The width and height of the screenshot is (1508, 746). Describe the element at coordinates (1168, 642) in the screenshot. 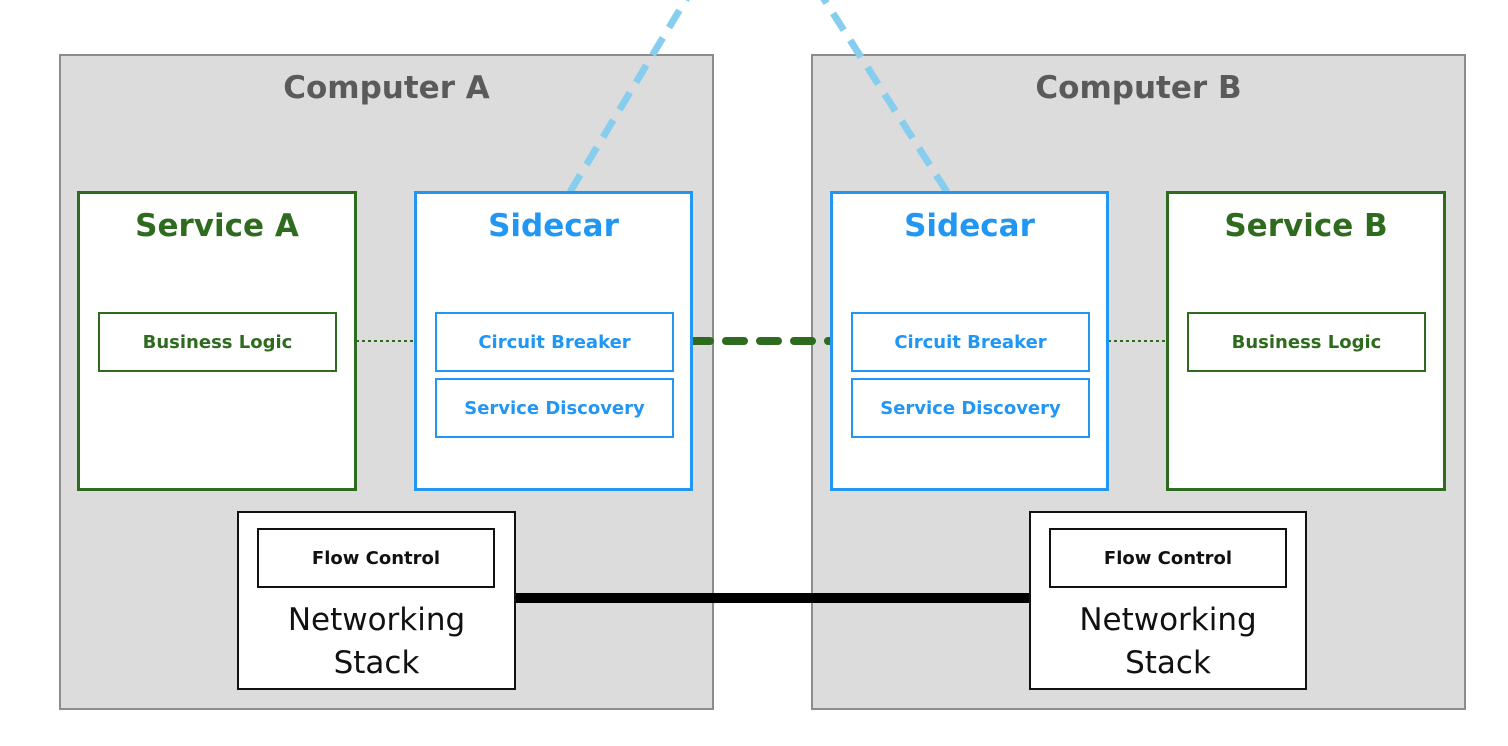

I see `networking-stack-b-title: Networking Stack` at that location.